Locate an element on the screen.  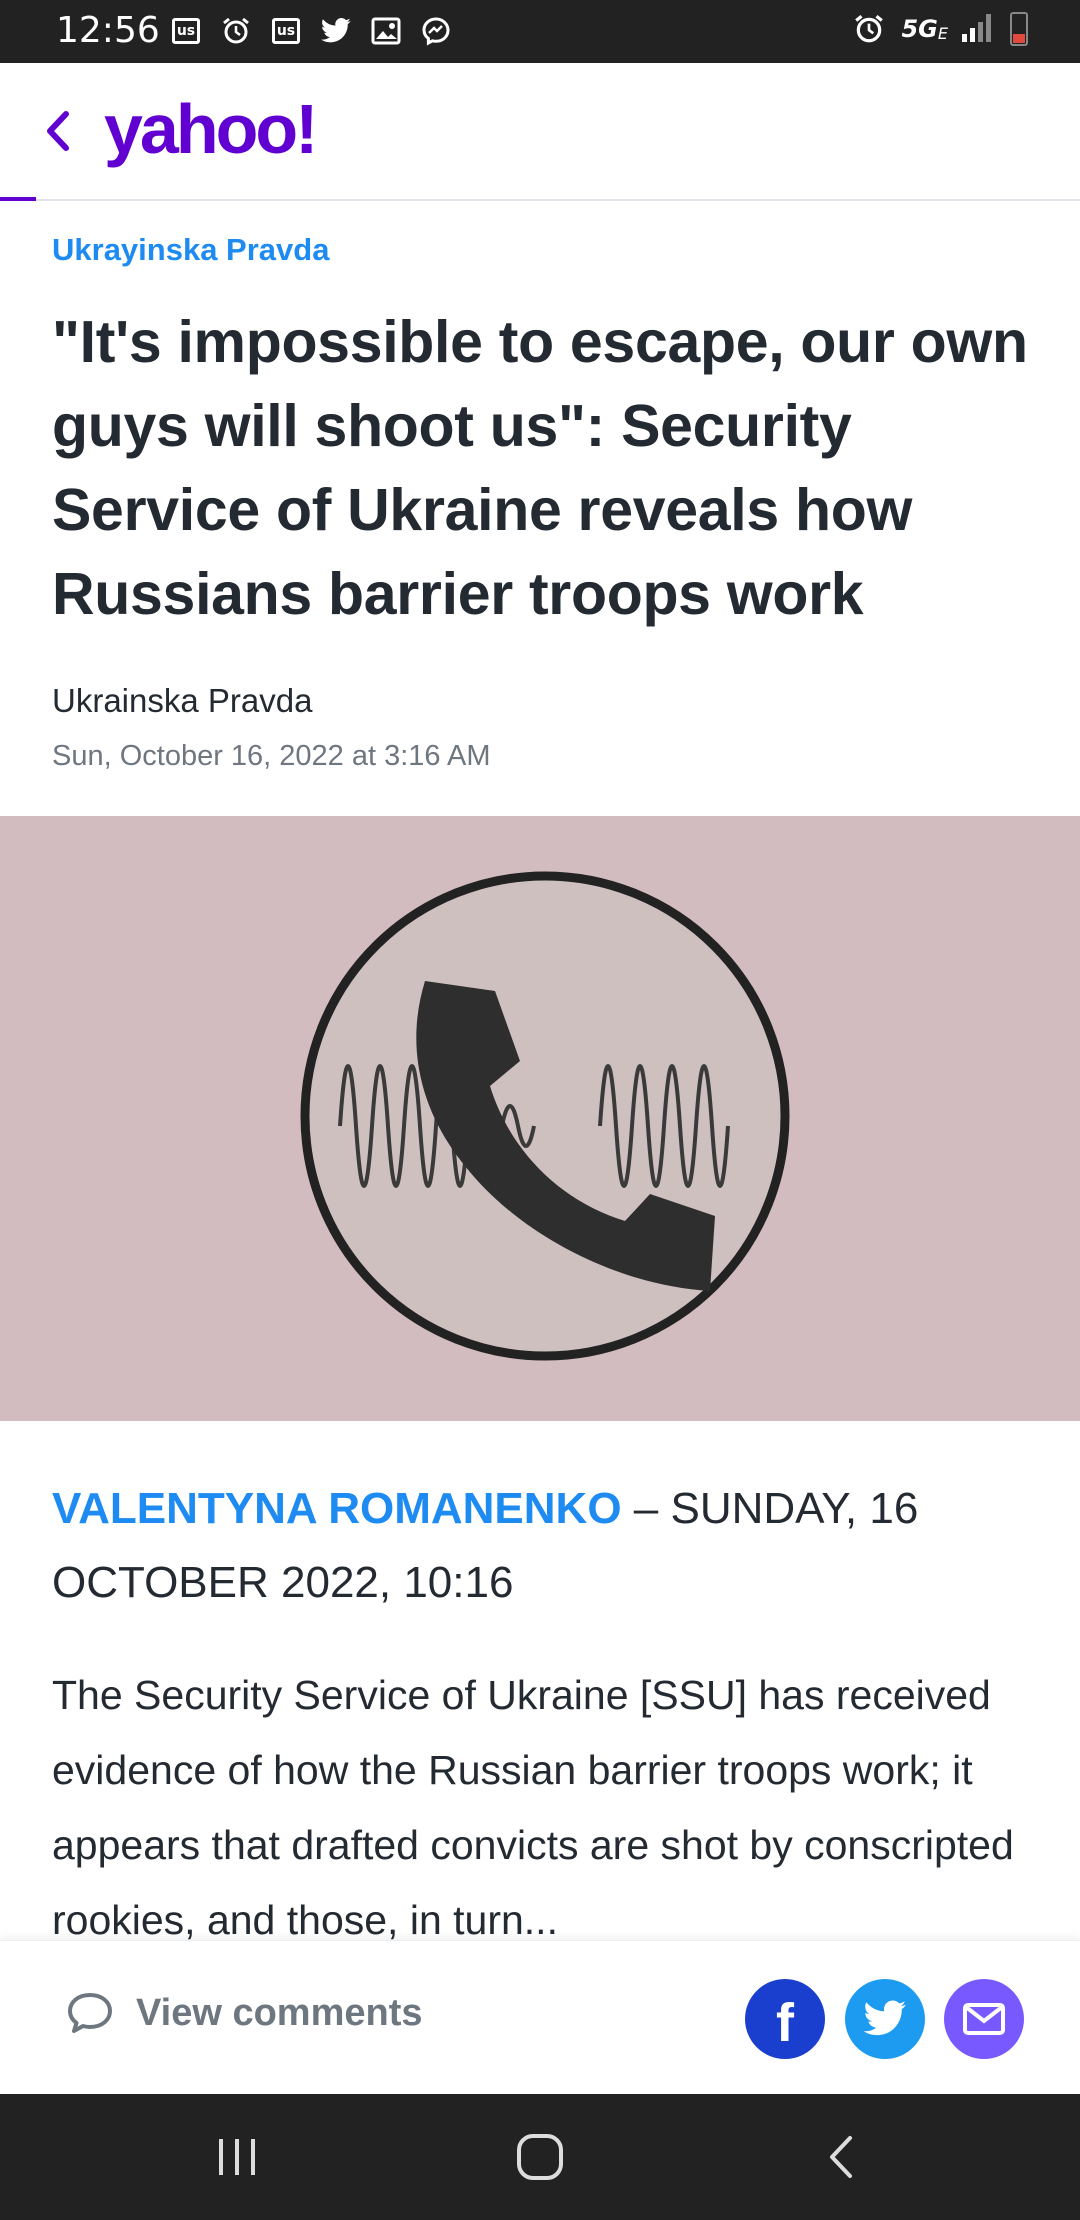
system-nav-bar is located at coordinates (540, 2157).